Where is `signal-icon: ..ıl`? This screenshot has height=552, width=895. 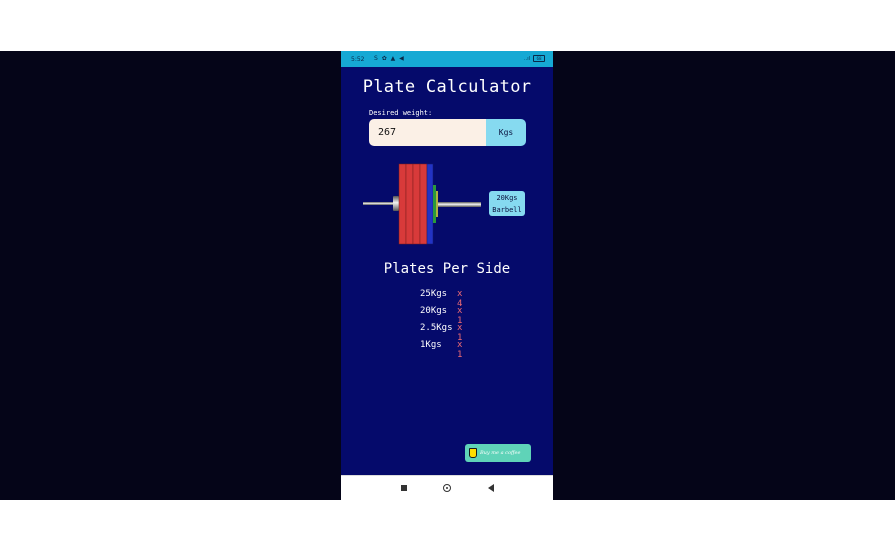
signal-icon: ..ıl is located at coordinates (527, 58).